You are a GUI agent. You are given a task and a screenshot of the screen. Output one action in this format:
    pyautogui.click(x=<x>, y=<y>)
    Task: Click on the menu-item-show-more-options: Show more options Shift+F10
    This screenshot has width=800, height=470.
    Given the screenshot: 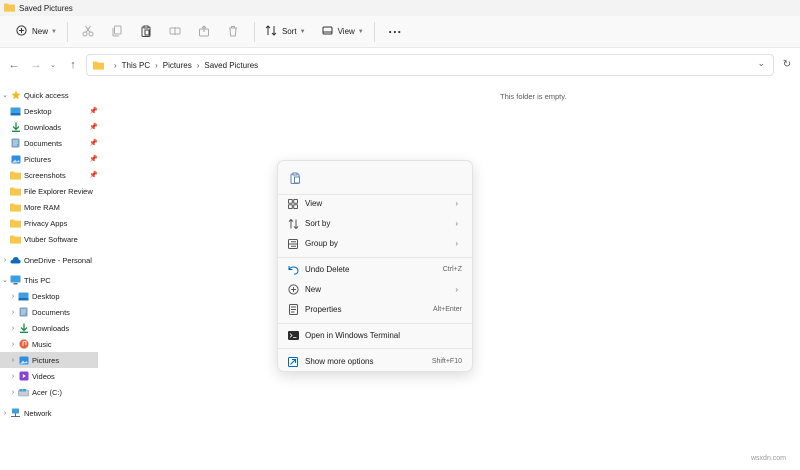 What is the action you would take?
    pyautogui.click(x=375, y=361)
    